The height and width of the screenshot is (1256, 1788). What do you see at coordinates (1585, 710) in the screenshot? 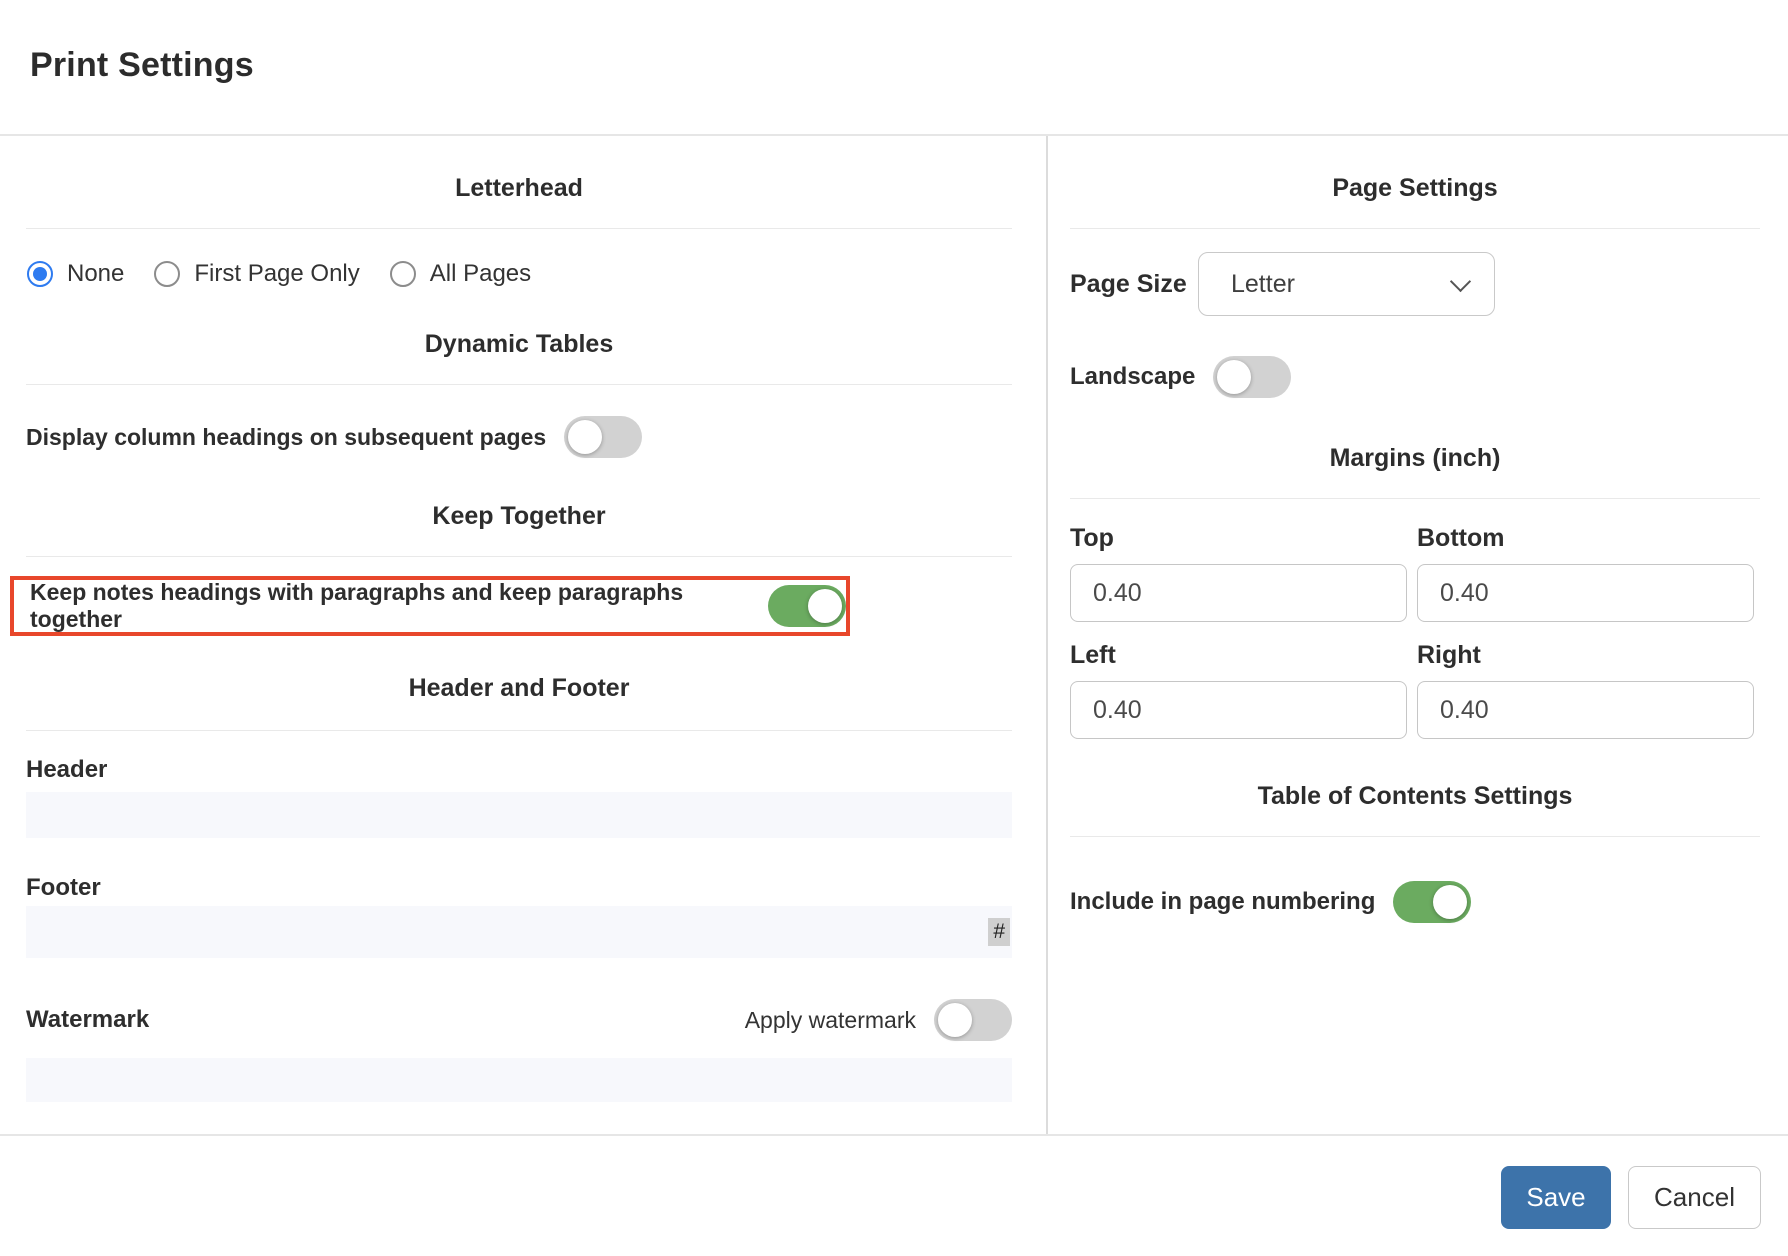
I see `margin-right-input` at bounding box center [1585, 710].